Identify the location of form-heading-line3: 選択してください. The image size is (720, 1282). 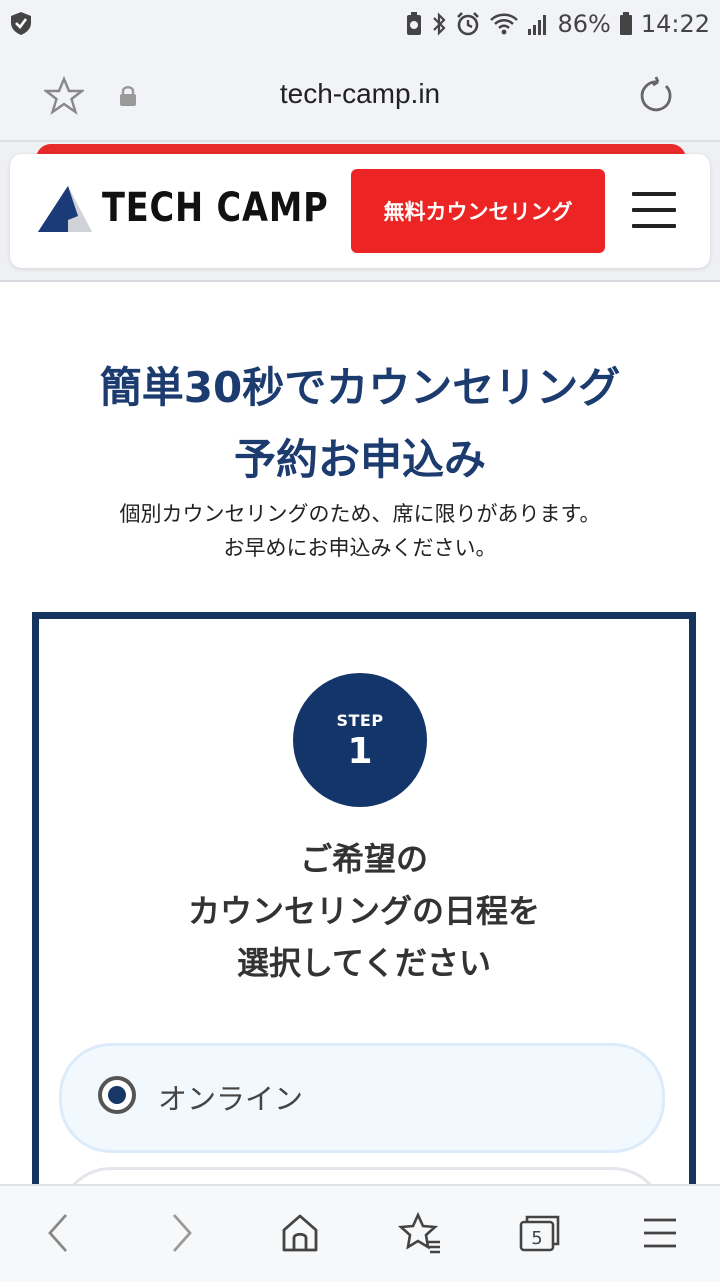
(364, 963).